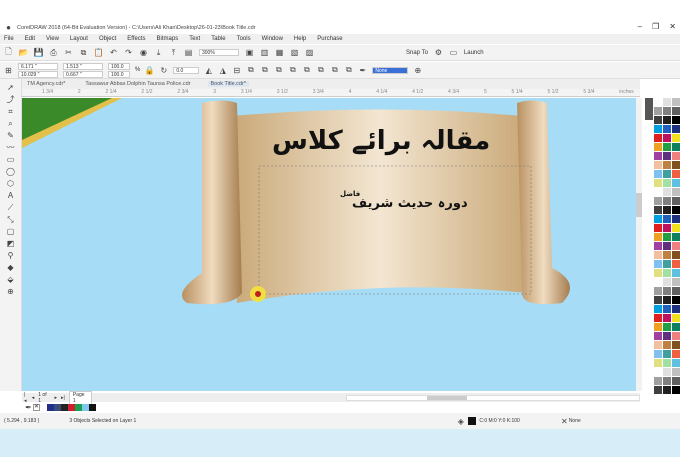 The width and height of the screenshot is (680, 457). I want to click on artistic-media-icon: 〰, so click(10, 147).